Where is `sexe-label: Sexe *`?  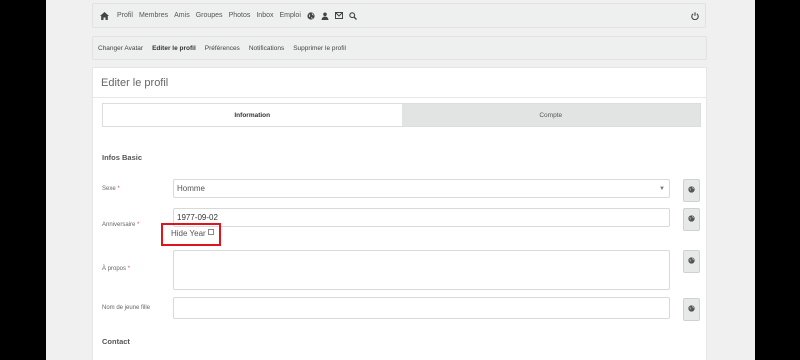
sexe-label: Sexe * is located at coordinates (111, 189).